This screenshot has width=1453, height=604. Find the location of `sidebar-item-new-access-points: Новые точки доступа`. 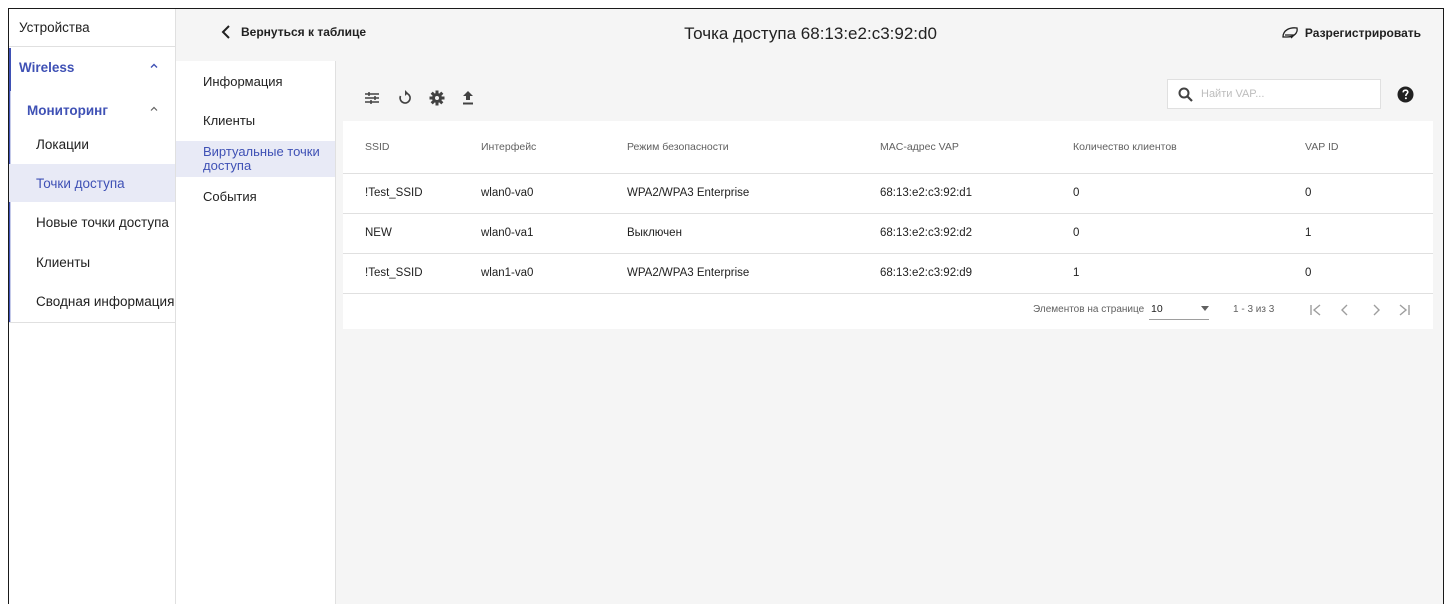

sidebar-item-new-access-points: Новые точки доступа is located at coordinates (92, 222).